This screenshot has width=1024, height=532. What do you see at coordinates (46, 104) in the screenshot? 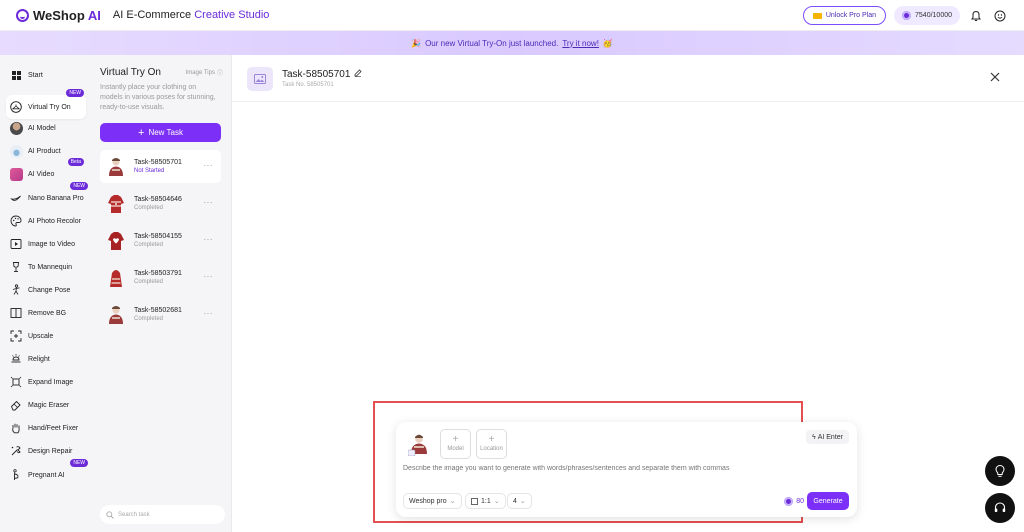
I see `sidebar-item-virtual-try-on: Virtual Try On NEW` at bounding box center [46, 104].